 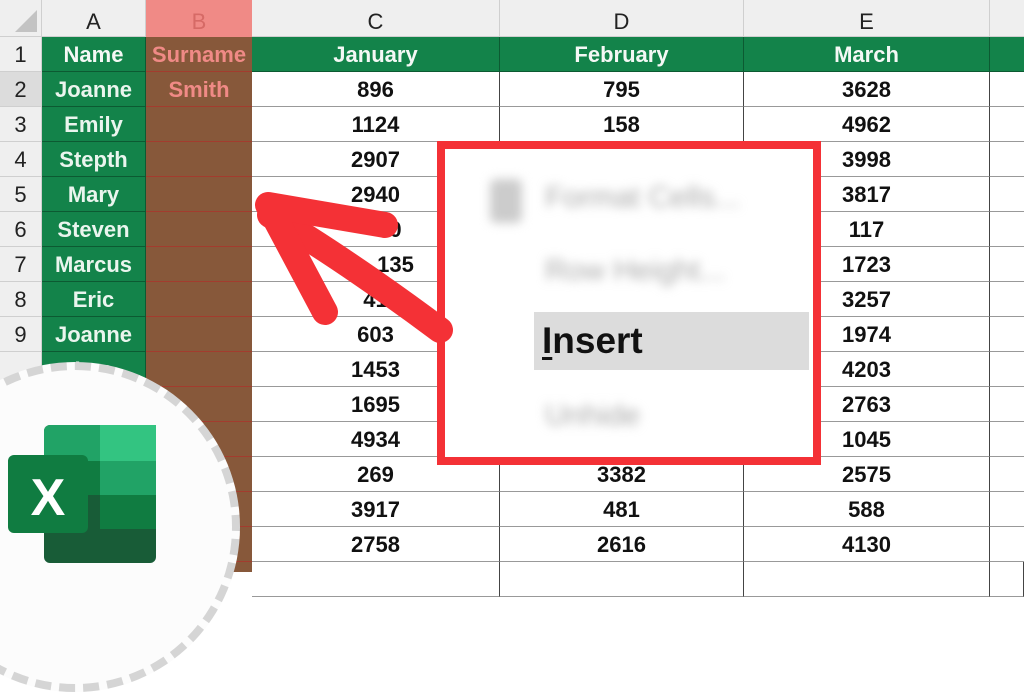 What do you see at coordinates (867, 124) in the screenshot?
I see `cell-march: 4962` at bounding box center [867, 124].